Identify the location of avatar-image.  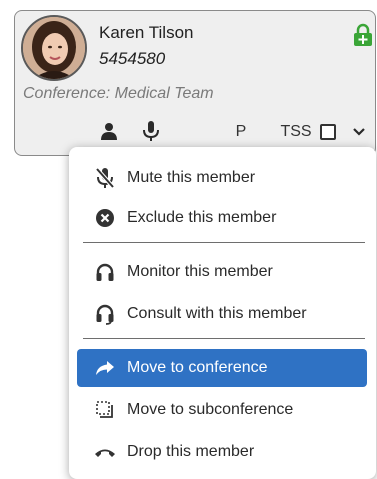
(54, 48).